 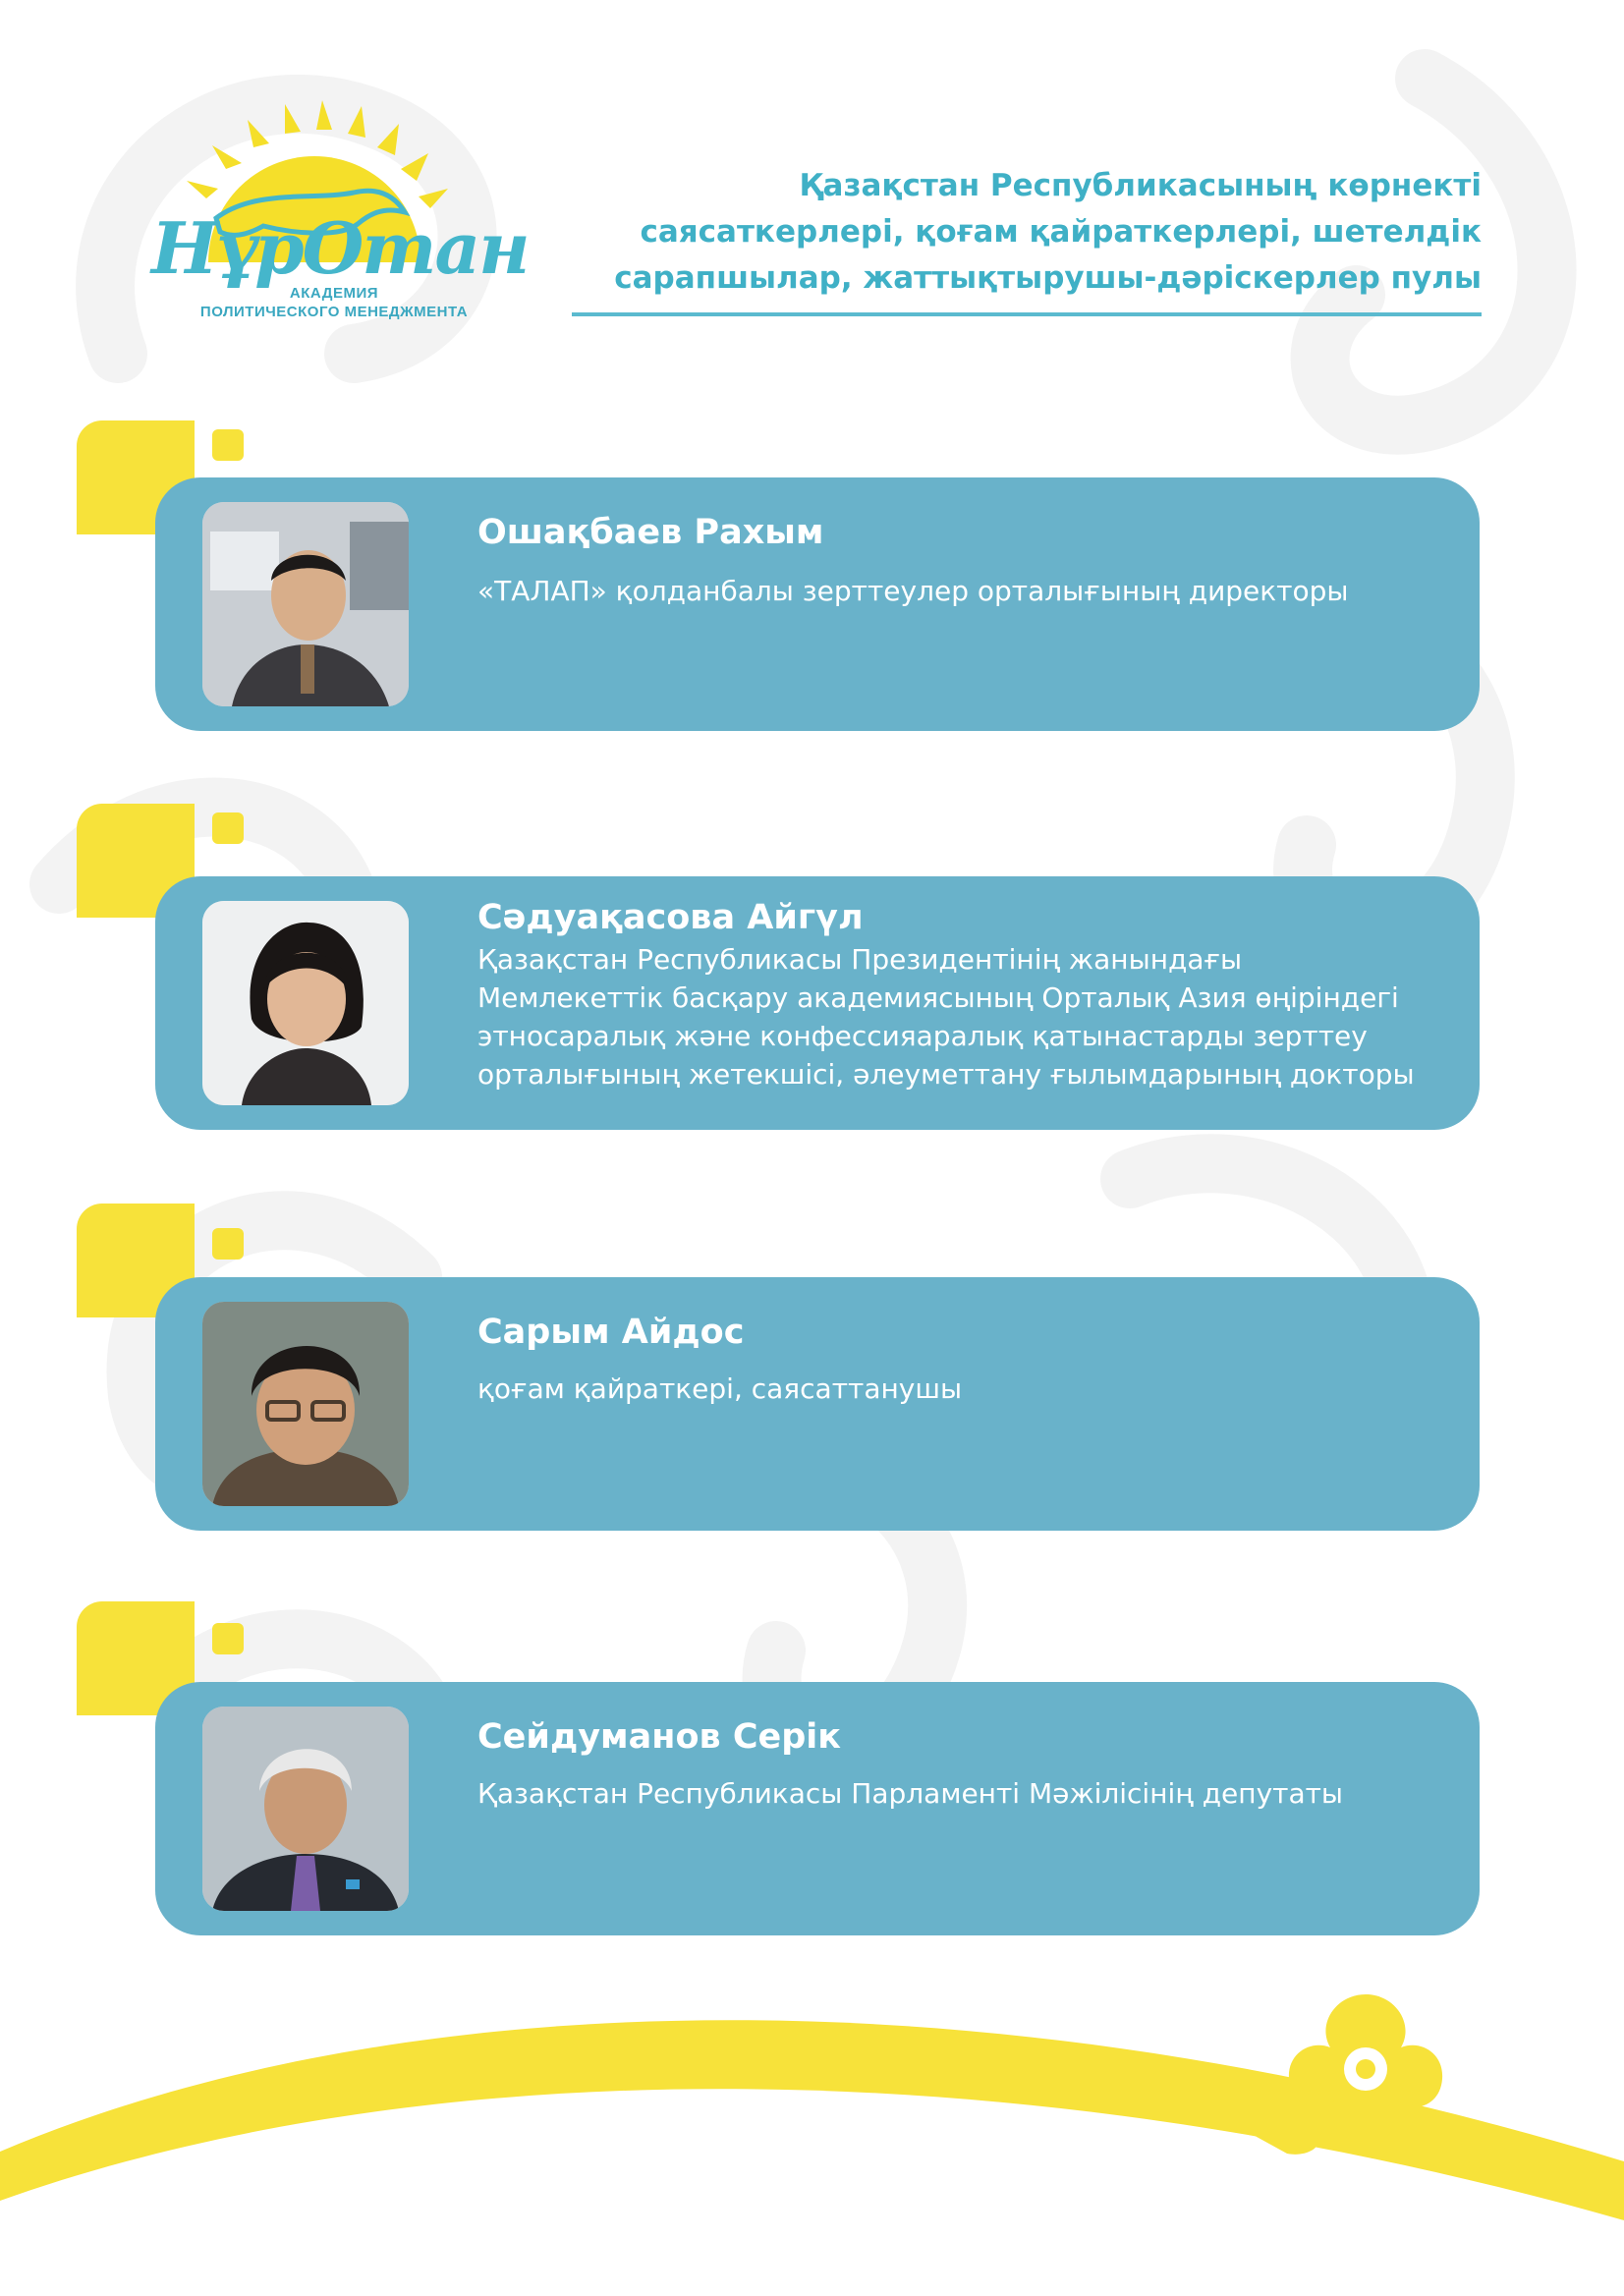 What do you see at coordinates (650, 532) in the screenshot?
I see `person-name: Ошақбаев Рахым` at bounding box center [650, 532].